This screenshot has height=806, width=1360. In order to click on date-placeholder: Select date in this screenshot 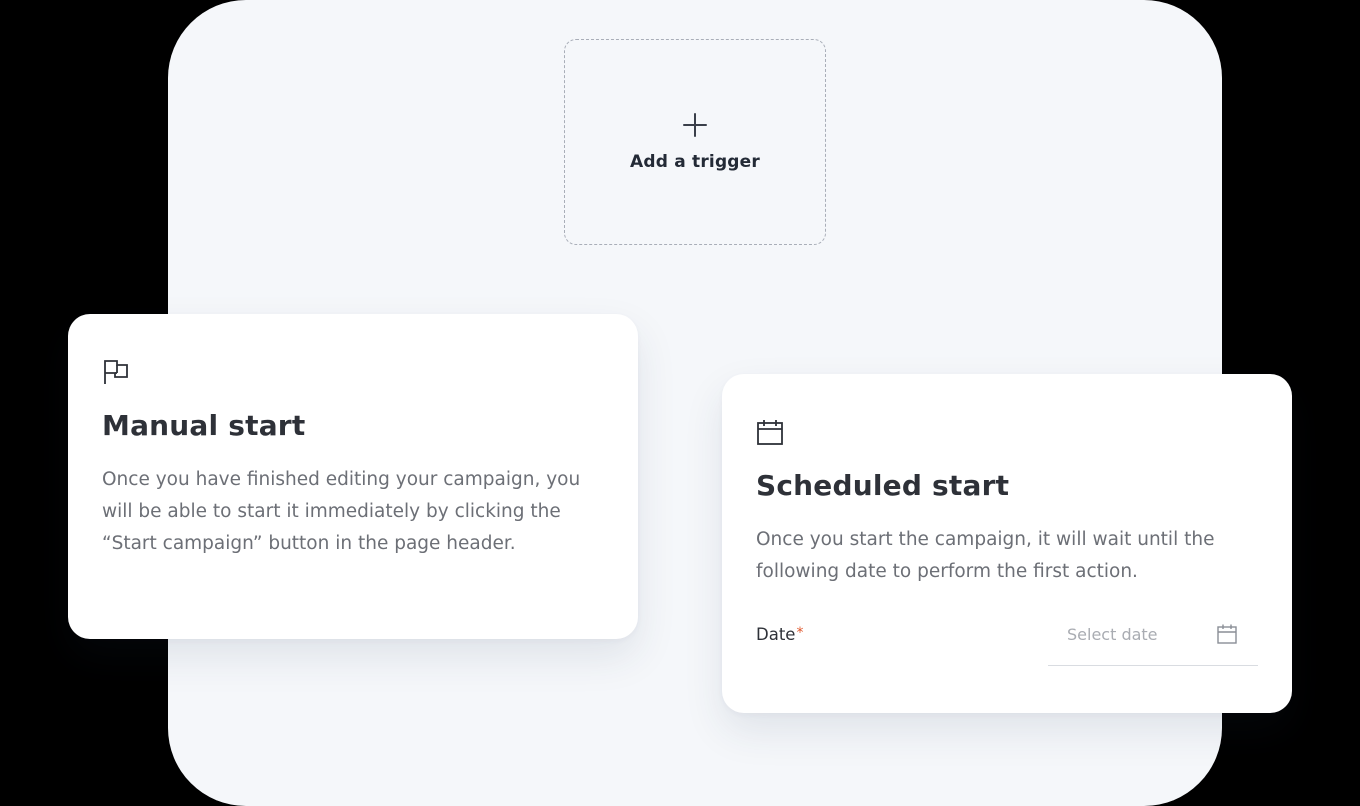, I will do `click(1112, 634)`.